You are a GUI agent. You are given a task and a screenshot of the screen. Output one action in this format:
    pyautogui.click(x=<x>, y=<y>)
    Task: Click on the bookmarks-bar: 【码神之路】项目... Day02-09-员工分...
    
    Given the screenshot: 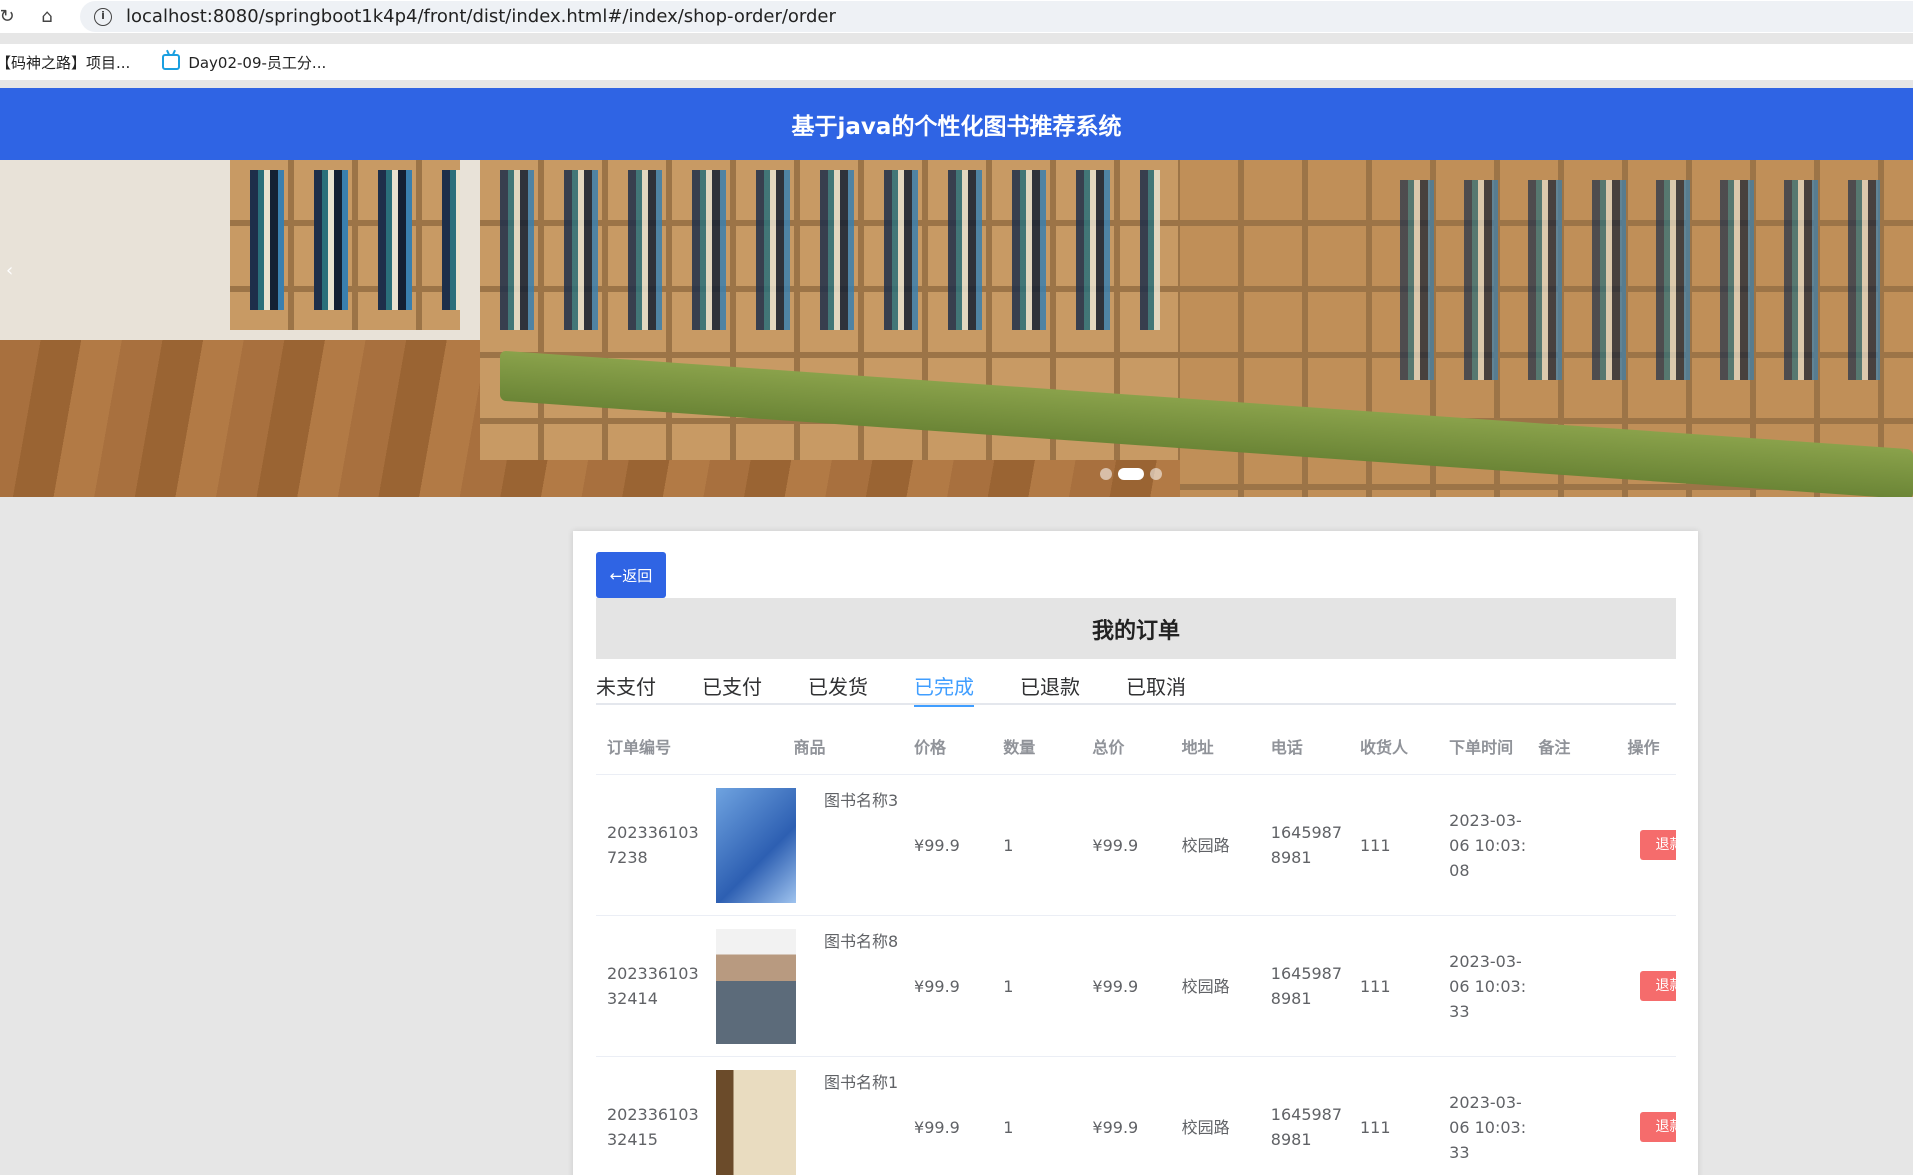 What is the action you would take?
    pyautogui.click(x=956, y=62)
    